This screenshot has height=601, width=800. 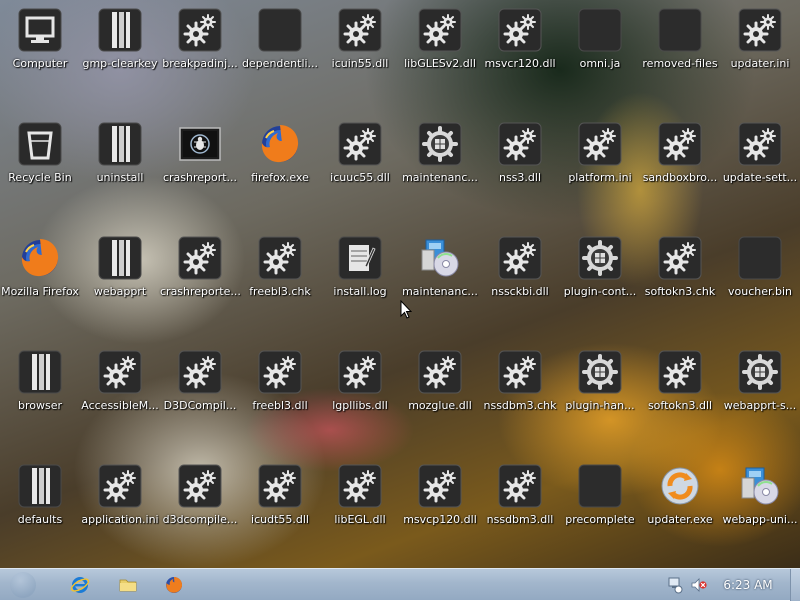 I want to click on desktop-icon: softokn3.chk, so click(x=680, y=285).